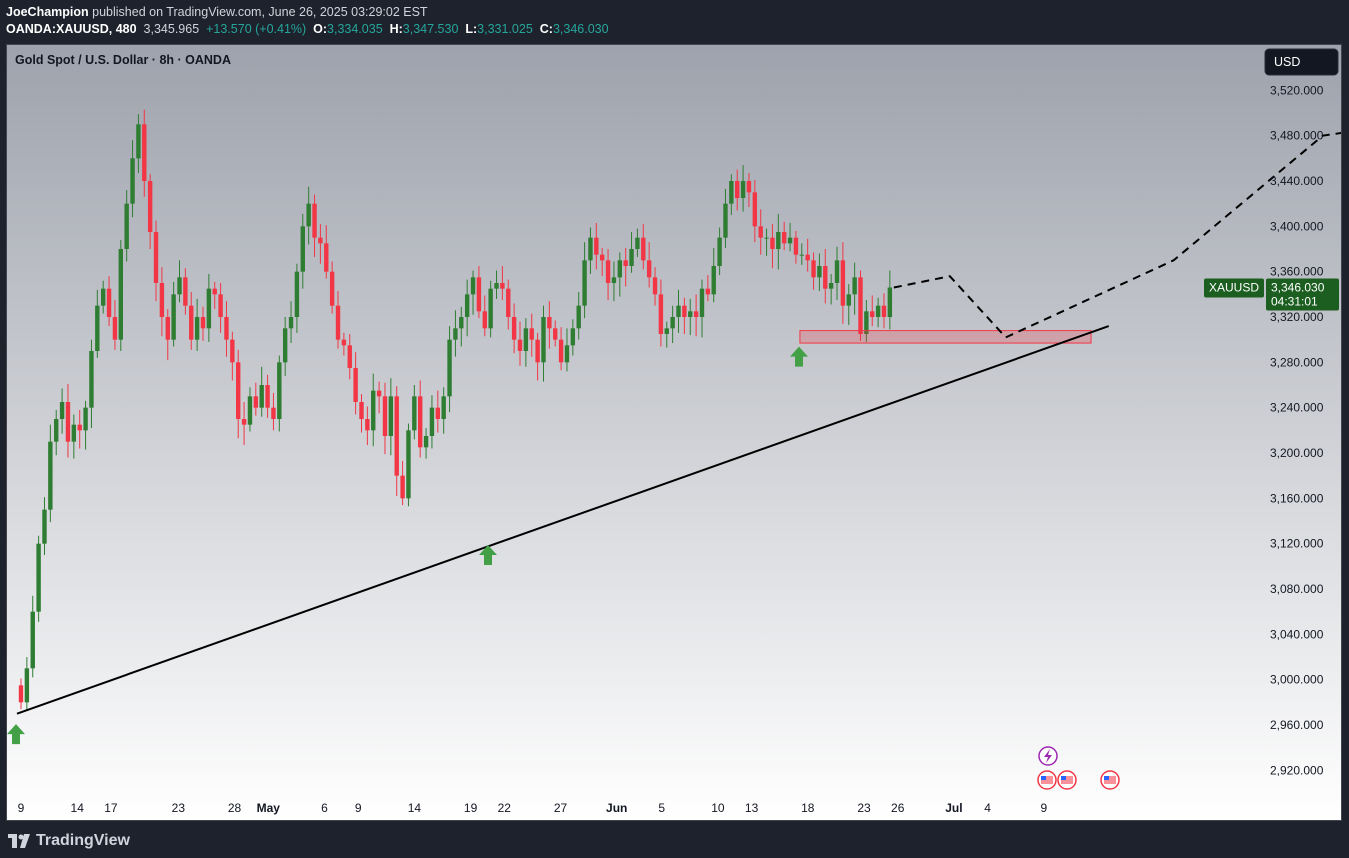 The width and height of the screenshot is (1349, 858). What do you see at coordinates (945, 337) in the screenshot?
I see `support-zone` at bounding box center [945, 337].